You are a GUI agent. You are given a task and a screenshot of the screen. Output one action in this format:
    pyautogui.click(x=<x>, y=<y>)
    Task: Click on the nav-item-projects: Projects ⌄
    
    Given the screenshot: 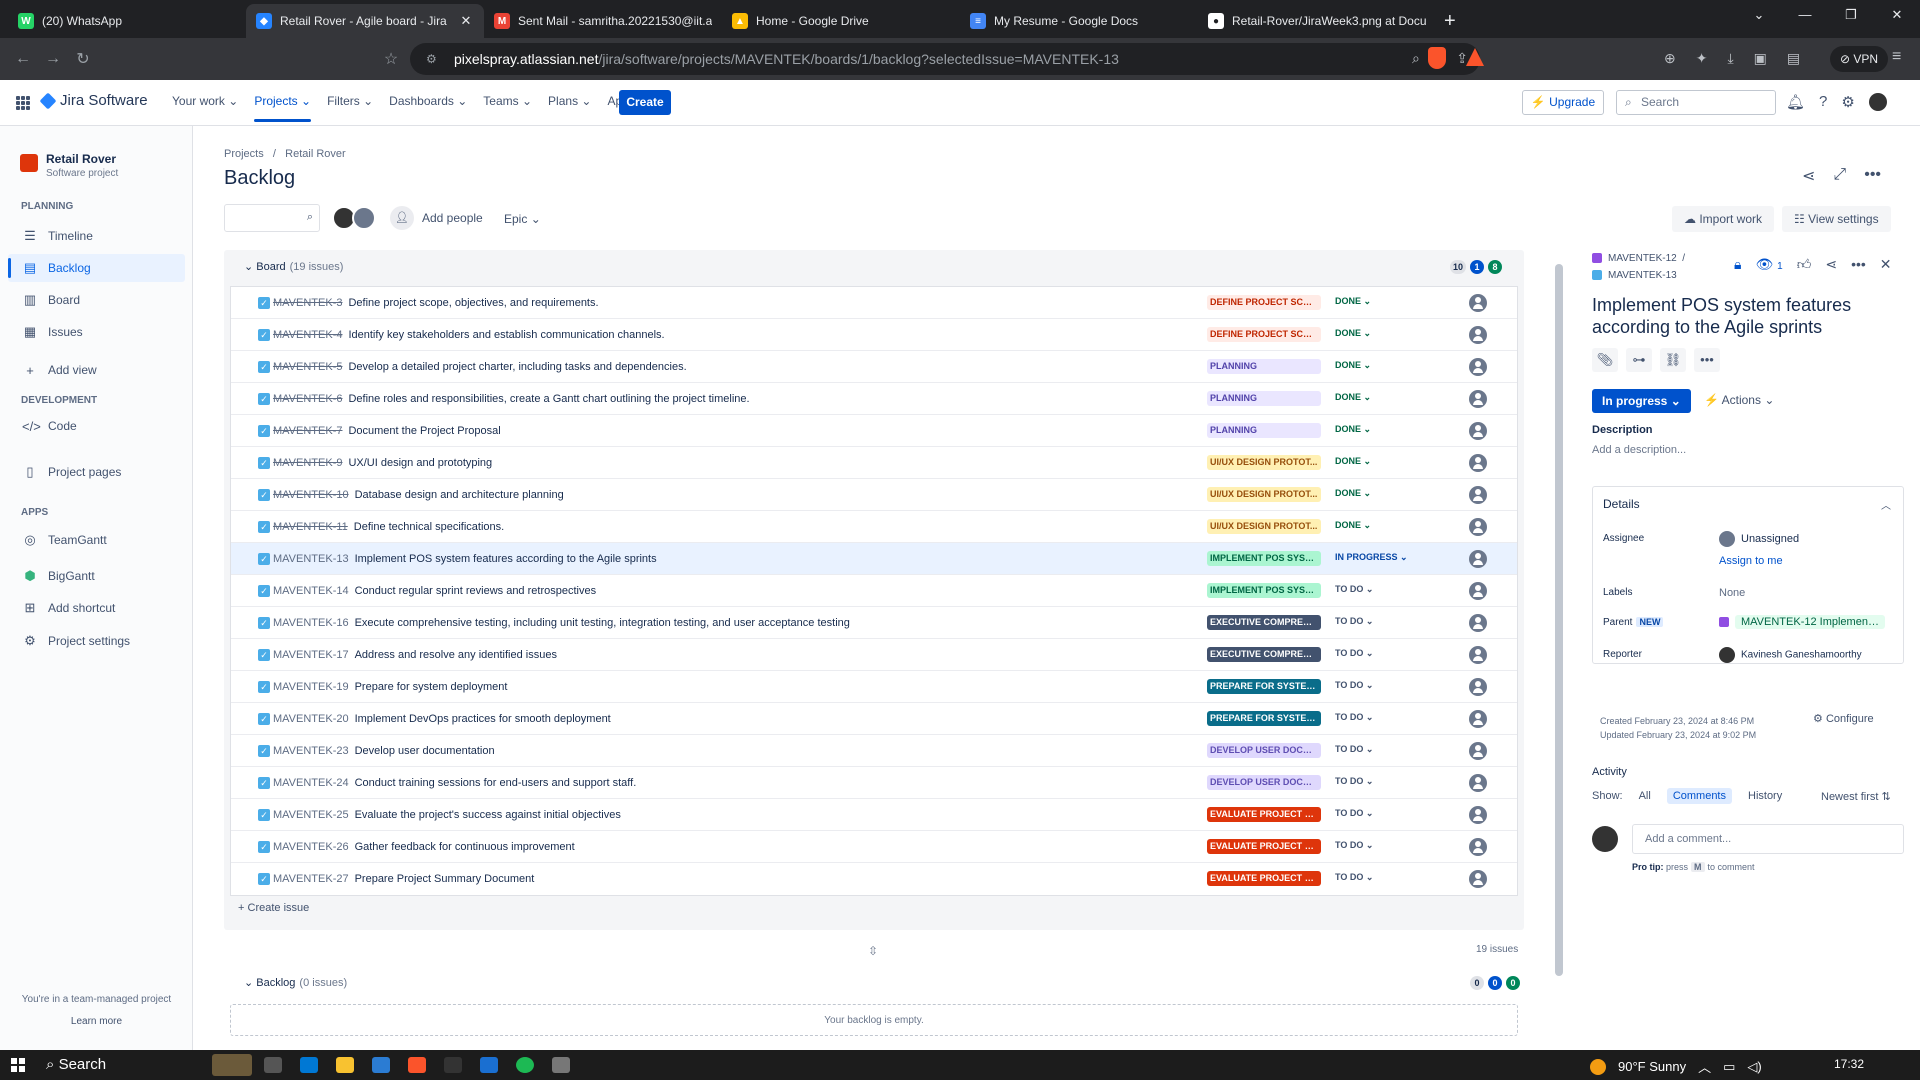 What is the action you would take?
    pyautogui.click(x=282, y=108)
    